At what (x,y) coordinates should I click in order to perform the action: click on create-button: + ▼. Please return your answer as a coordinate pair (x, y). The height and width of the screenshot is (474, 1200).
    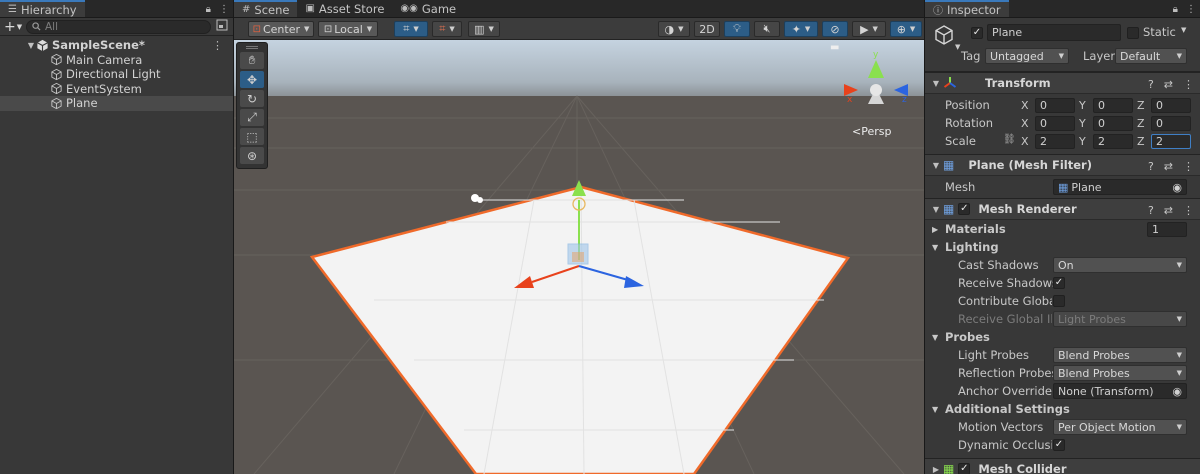
    Looking at the image, I should click on (13, 27).